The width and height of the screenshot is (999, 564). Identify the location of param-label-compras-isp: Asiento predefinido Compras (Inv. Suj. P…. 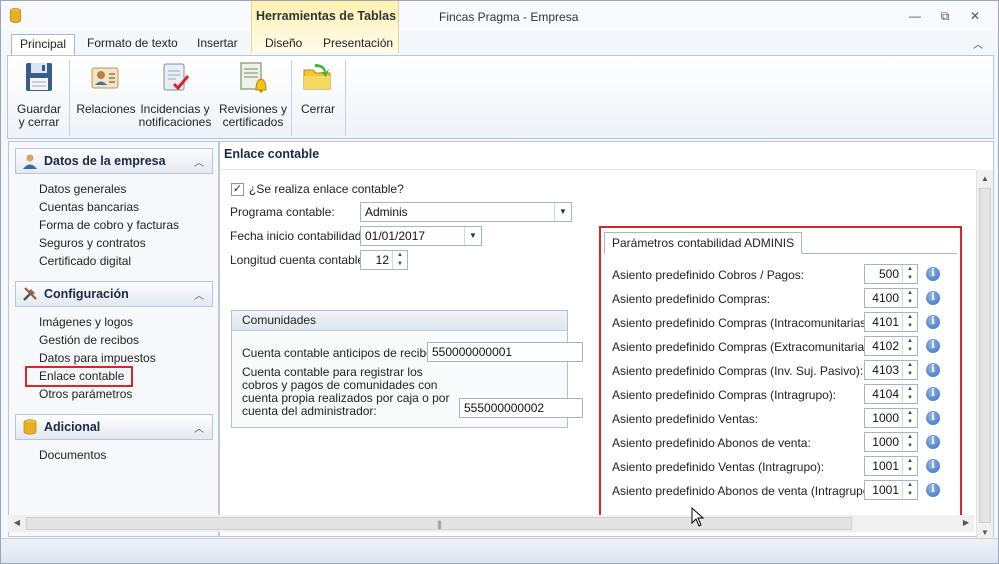
(738, 371).